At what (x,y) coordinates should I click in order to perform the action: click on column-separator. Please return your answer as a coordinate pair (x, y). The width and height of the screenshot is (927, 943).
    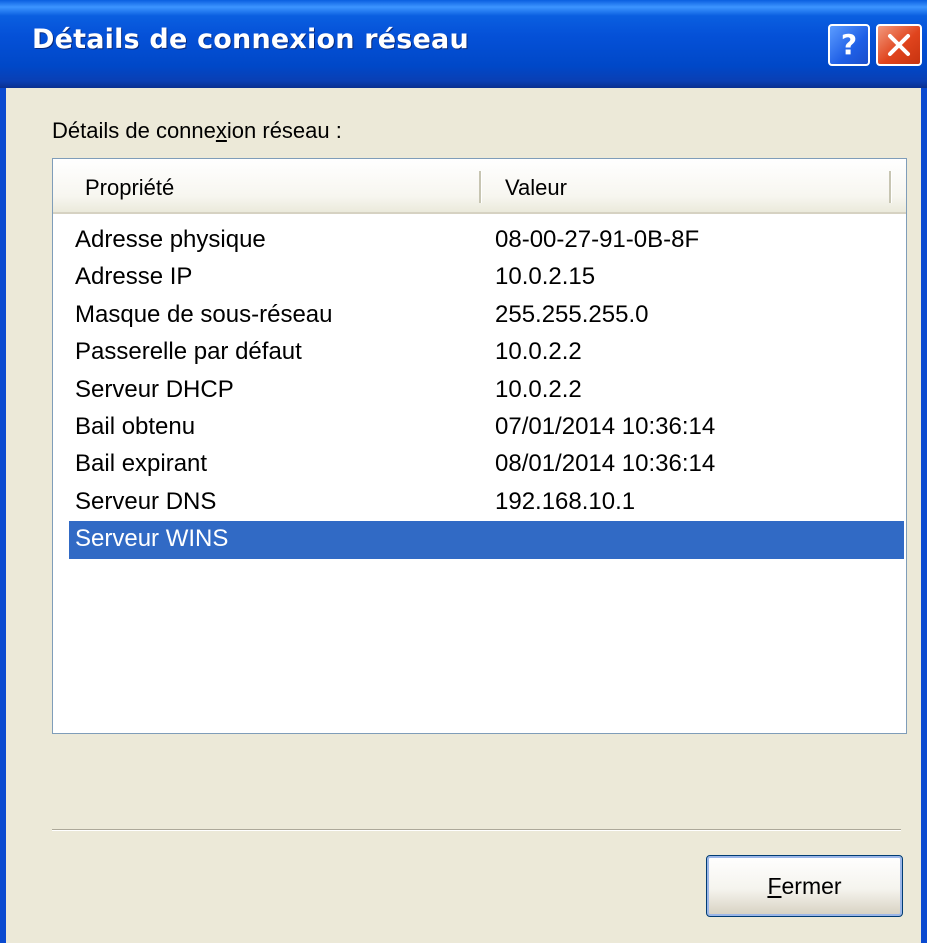
    Looking at the image, I should click on (480, 187).